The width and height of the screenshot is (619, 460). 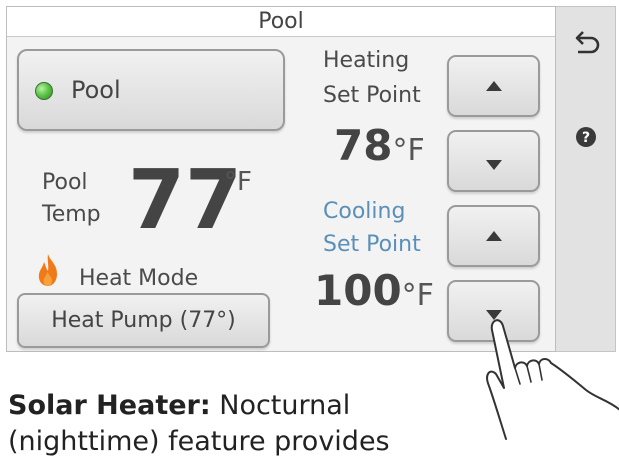 I want to click on pointing-hand-icon, so click(x=552, y=379).